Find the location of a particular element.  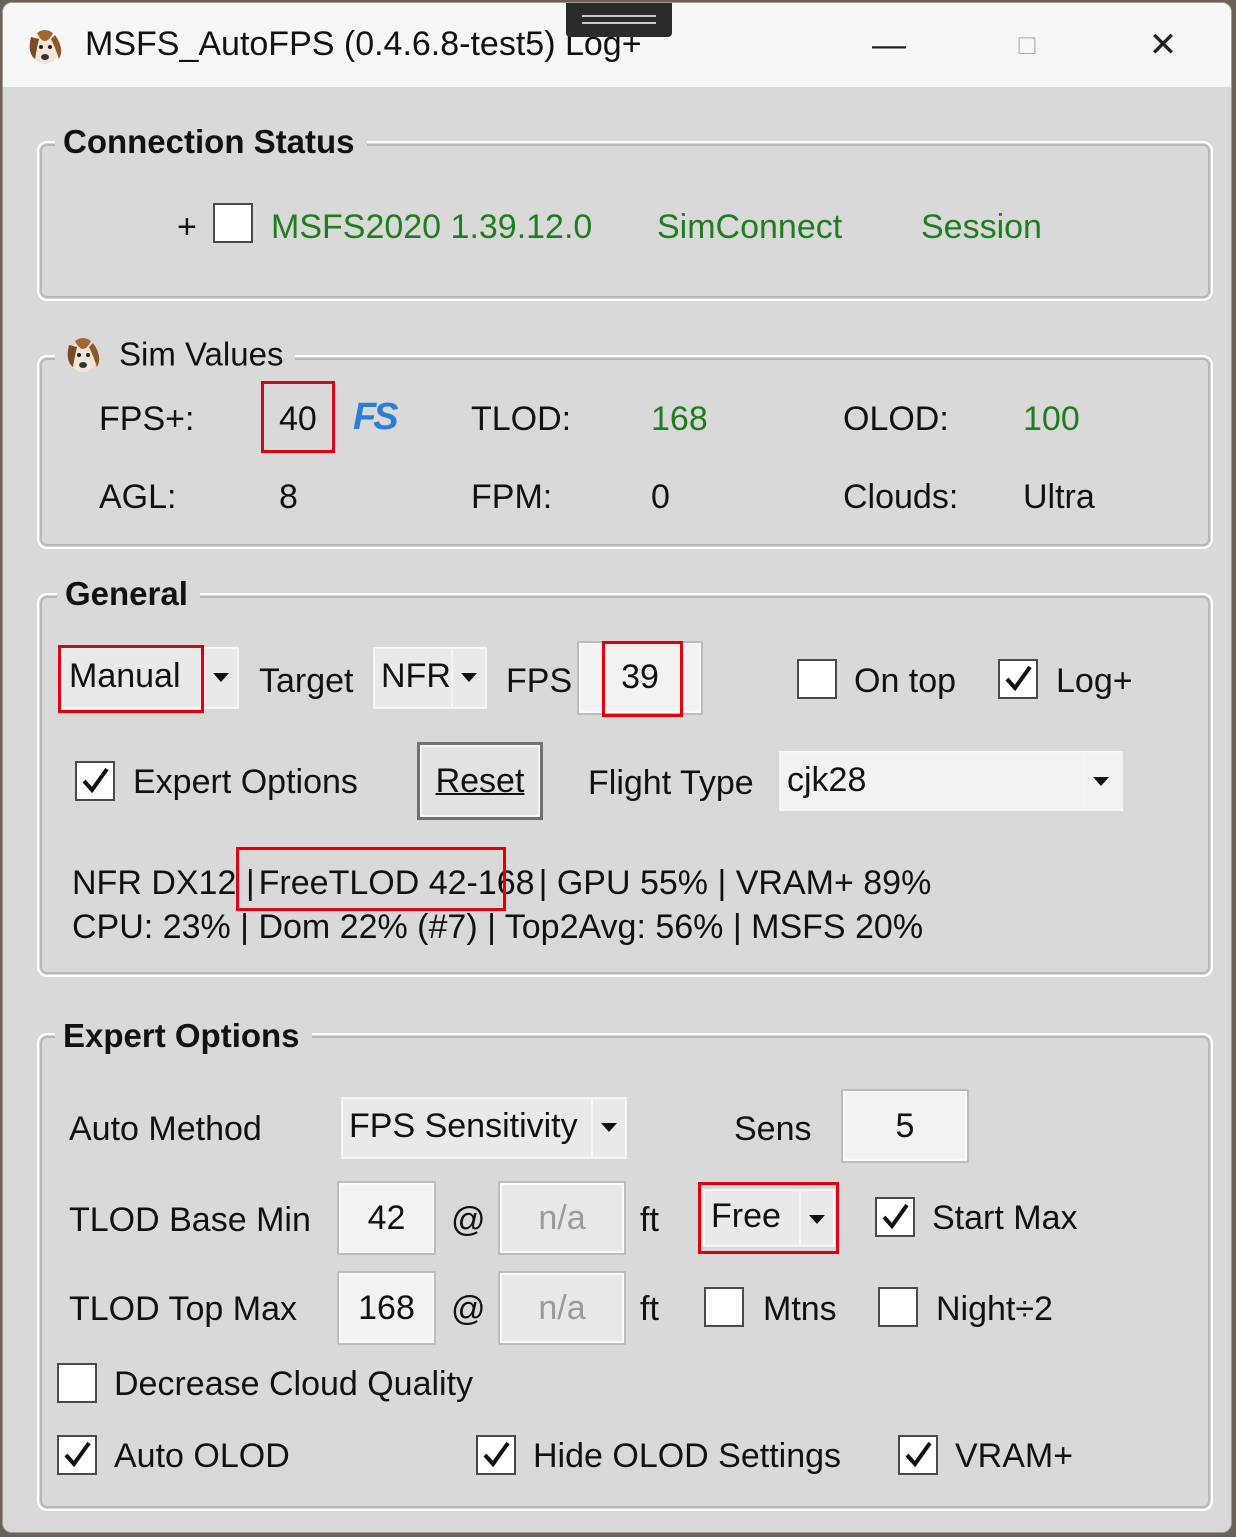

fps-plus-label: FPS+: is located at coordinates (147, 419).